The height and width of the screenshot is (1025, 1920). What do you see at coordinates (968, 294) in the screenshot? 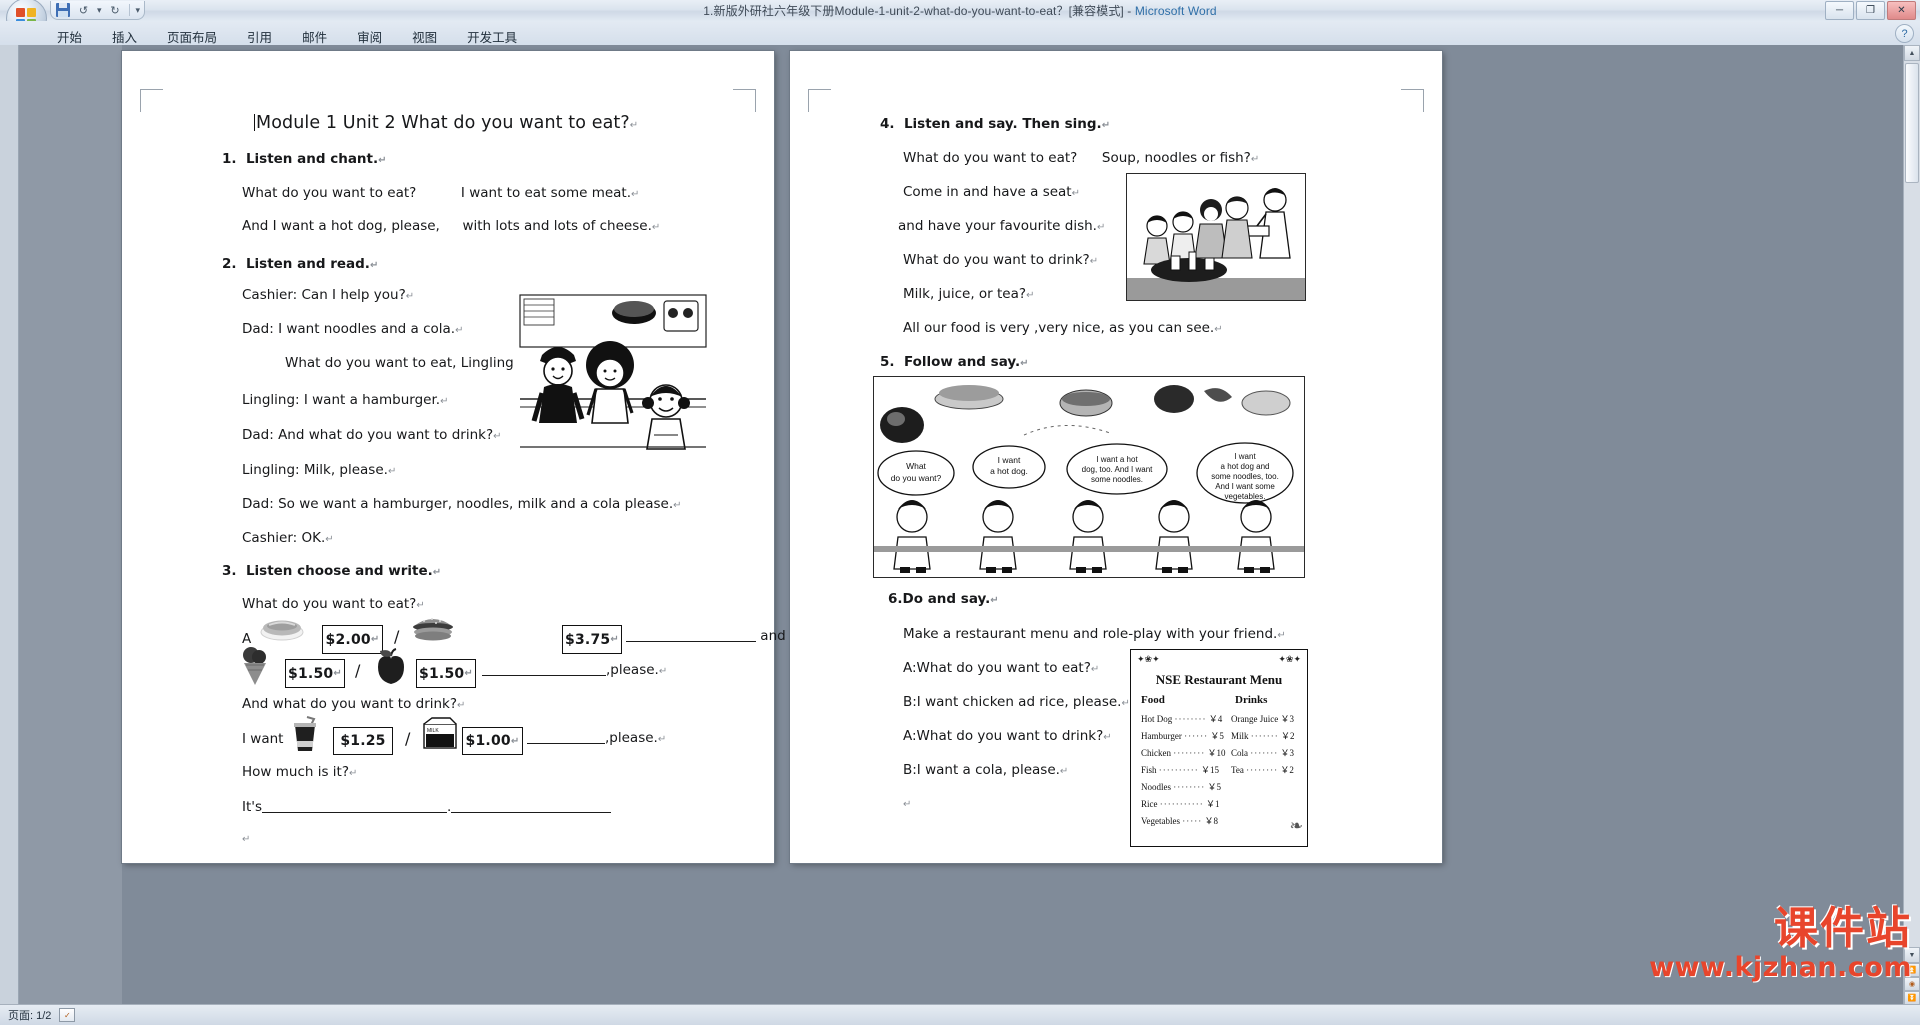
I see `song-line-5: Milk, juice, or tea?↵` at bounding box center [968, 294].